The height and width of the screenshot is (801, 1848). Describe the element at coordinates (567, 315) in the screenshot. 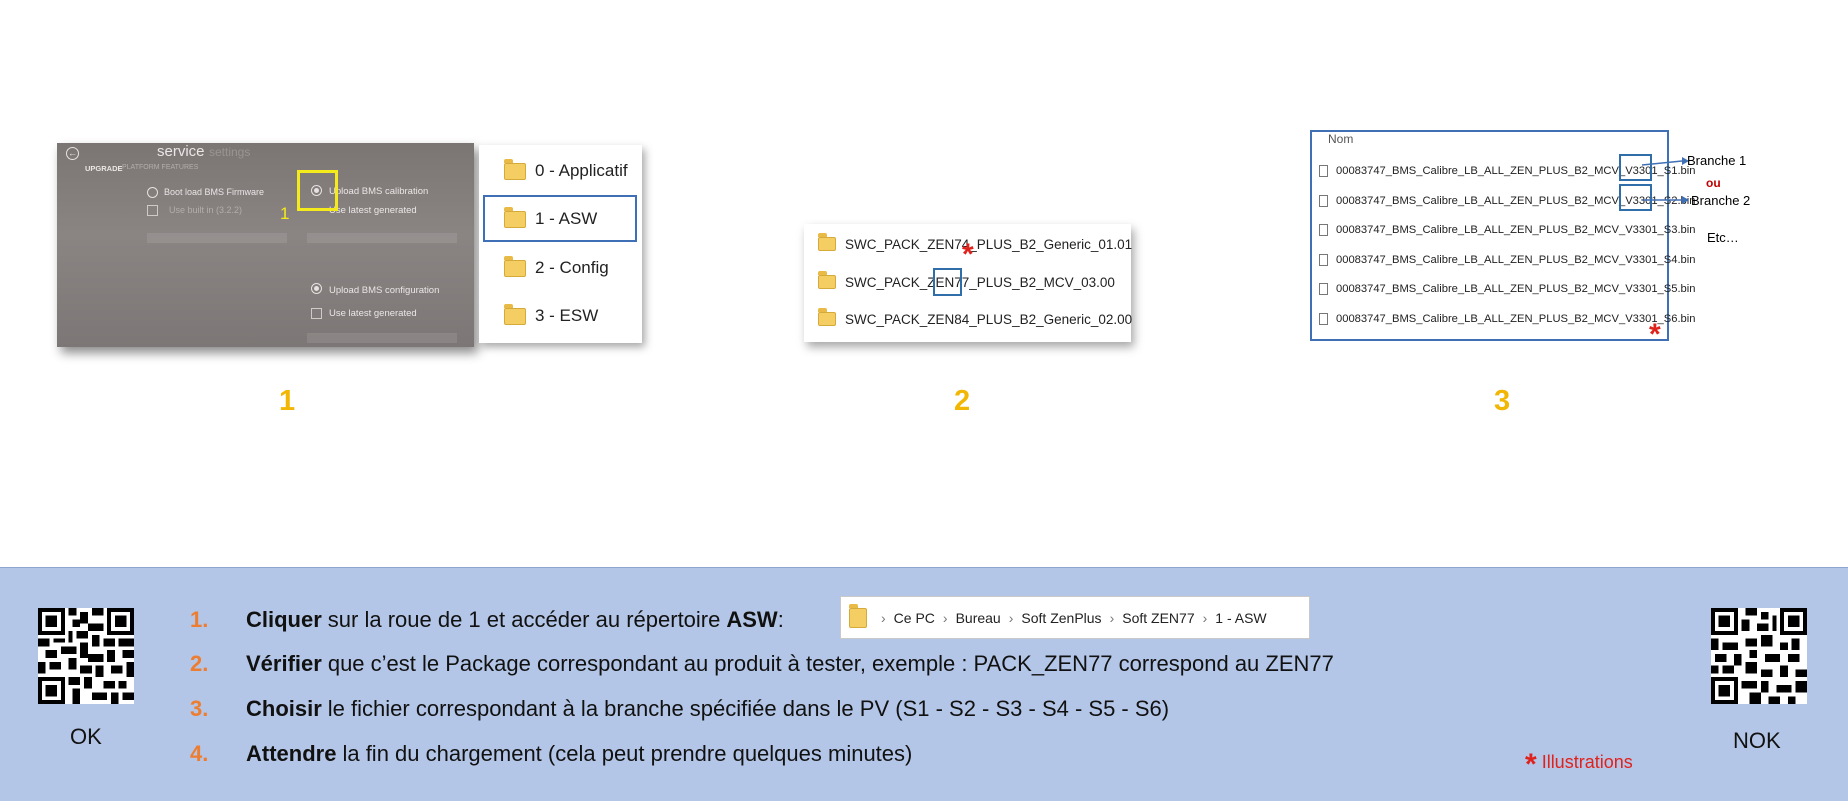

I see `folder-label: 3 - ESW` at that location.